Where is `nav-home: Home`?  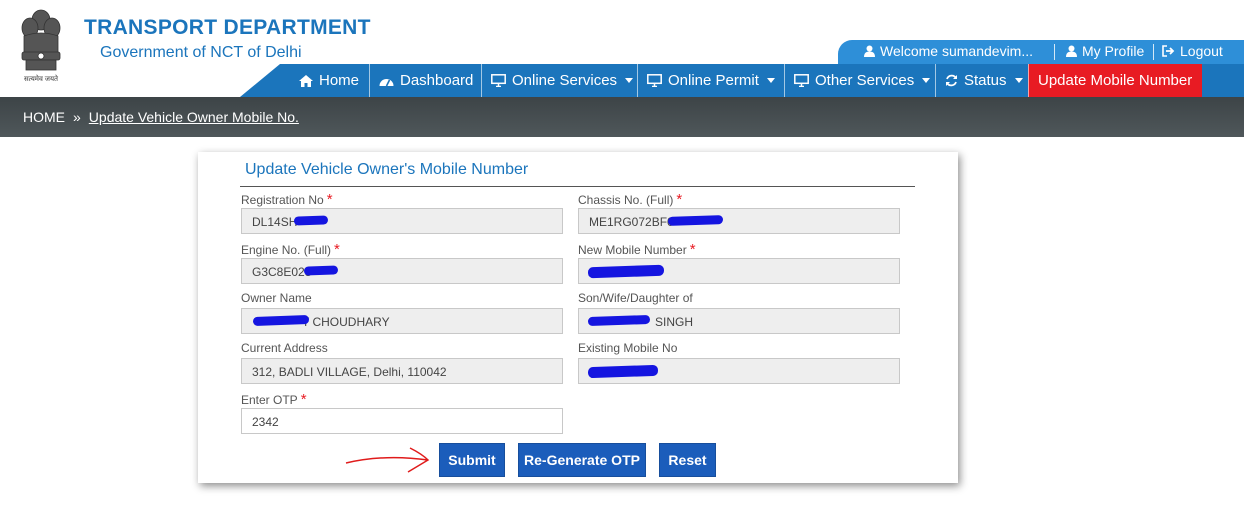 nav-home: Home is located at coordinates (329, 80).